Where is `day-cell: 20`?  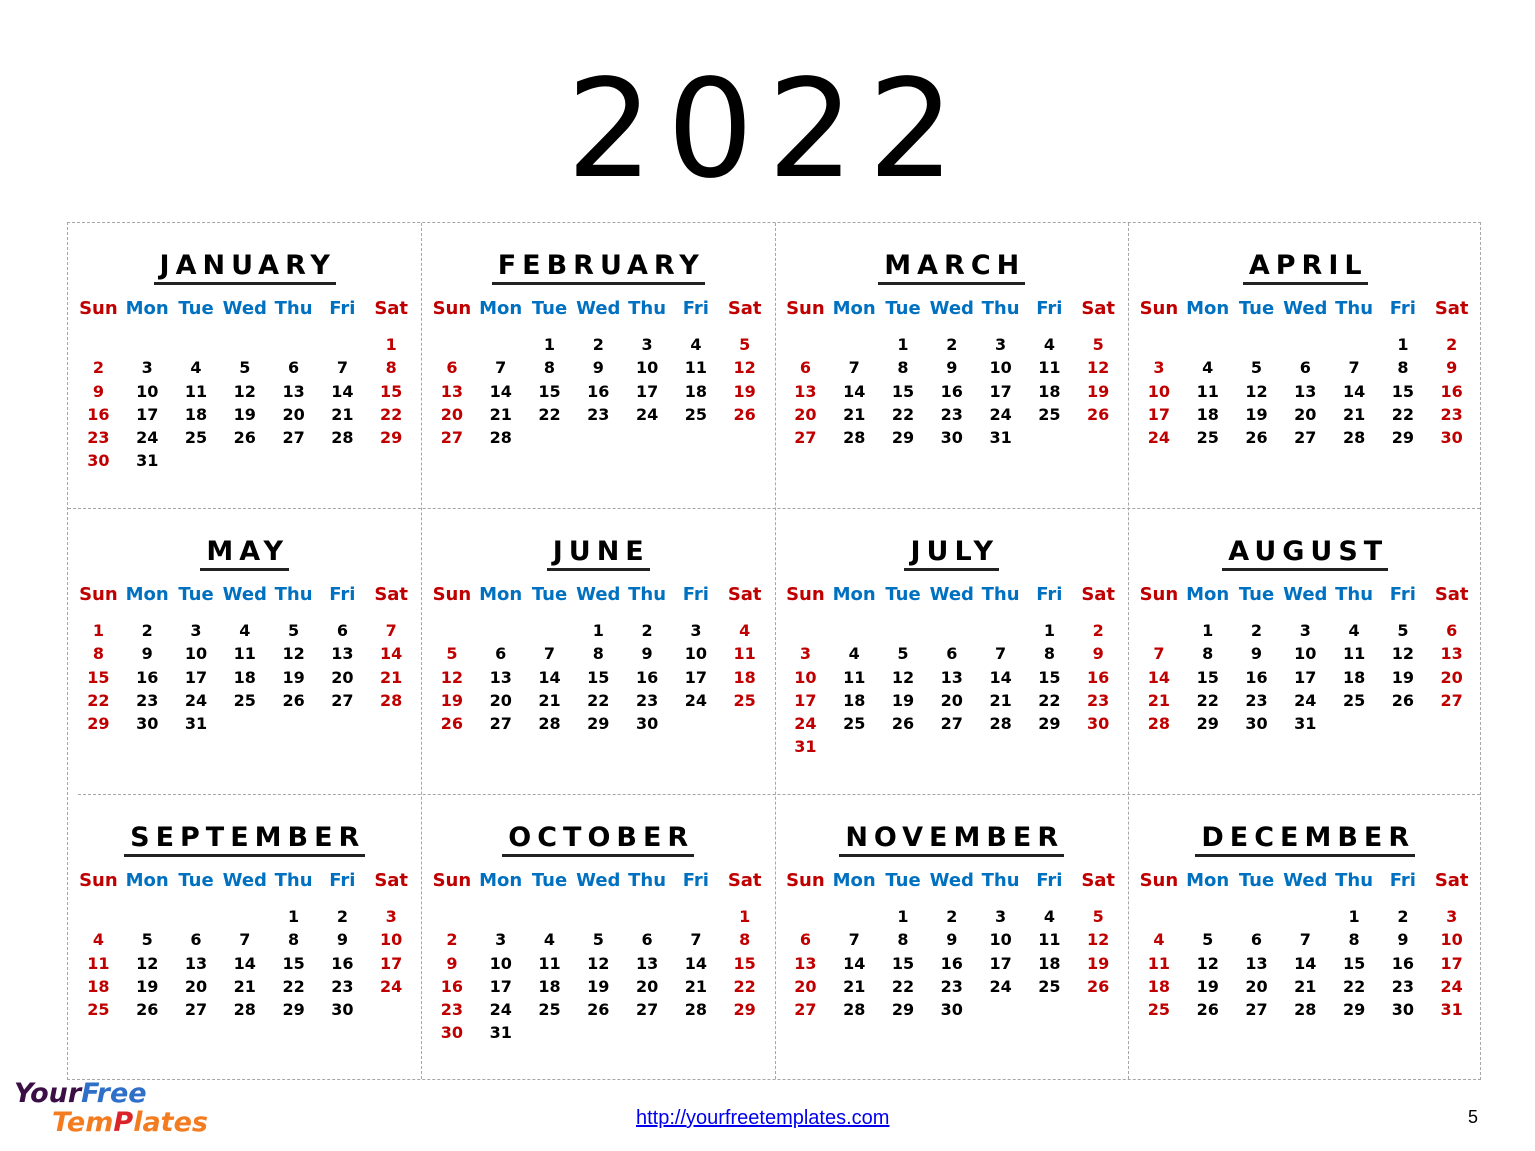
day-cell: 20 is located at coordinates (951, 700).